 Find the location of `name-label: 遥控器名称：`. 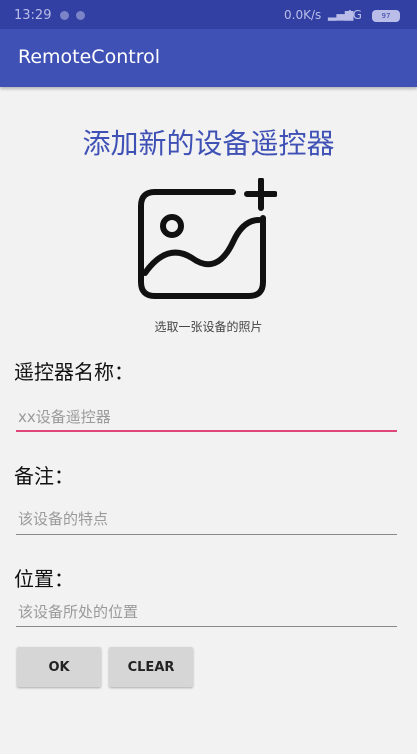

name-label: 遥控器名称： is located at coordinates (74, 372).